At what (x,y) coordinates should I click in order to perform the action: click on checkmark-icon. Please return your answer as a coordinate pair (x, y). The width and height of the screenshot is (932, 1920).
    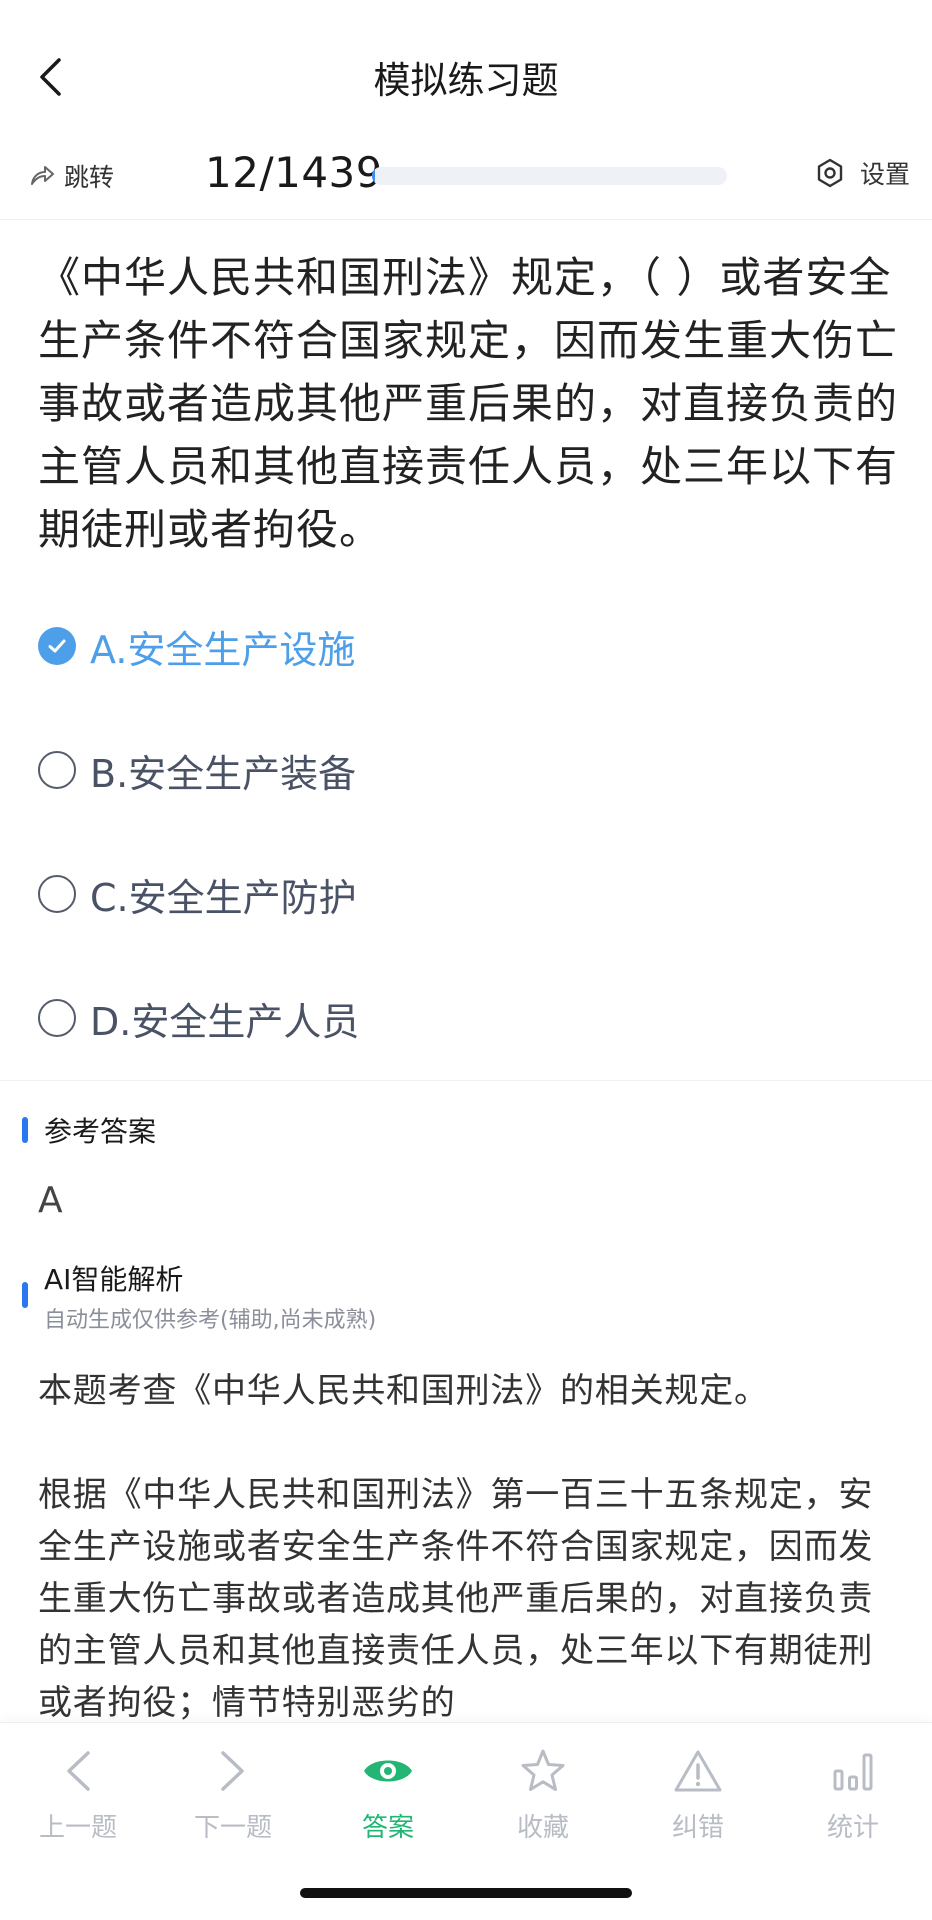
    Looking at the image, I should click on (57, 646).